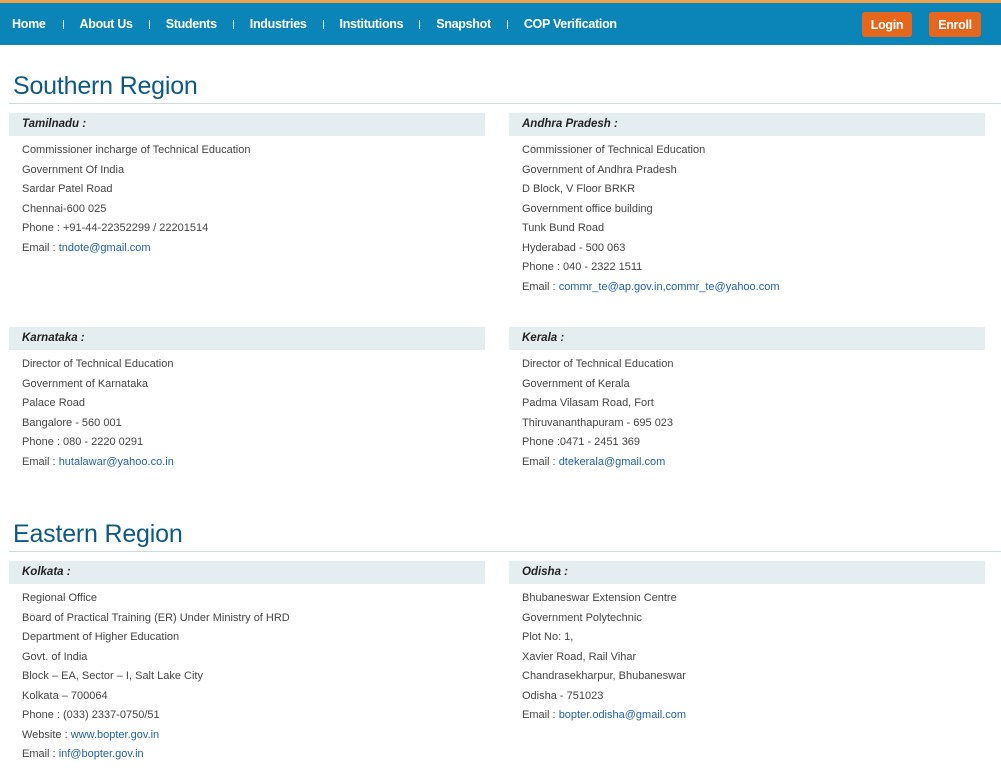 The height and width of the screenshot is (772, 1001). Describe the element at coordinates (116, 462) in the screenshot. I see `email-link: hutalawar@yahoo.co.in` at that location.